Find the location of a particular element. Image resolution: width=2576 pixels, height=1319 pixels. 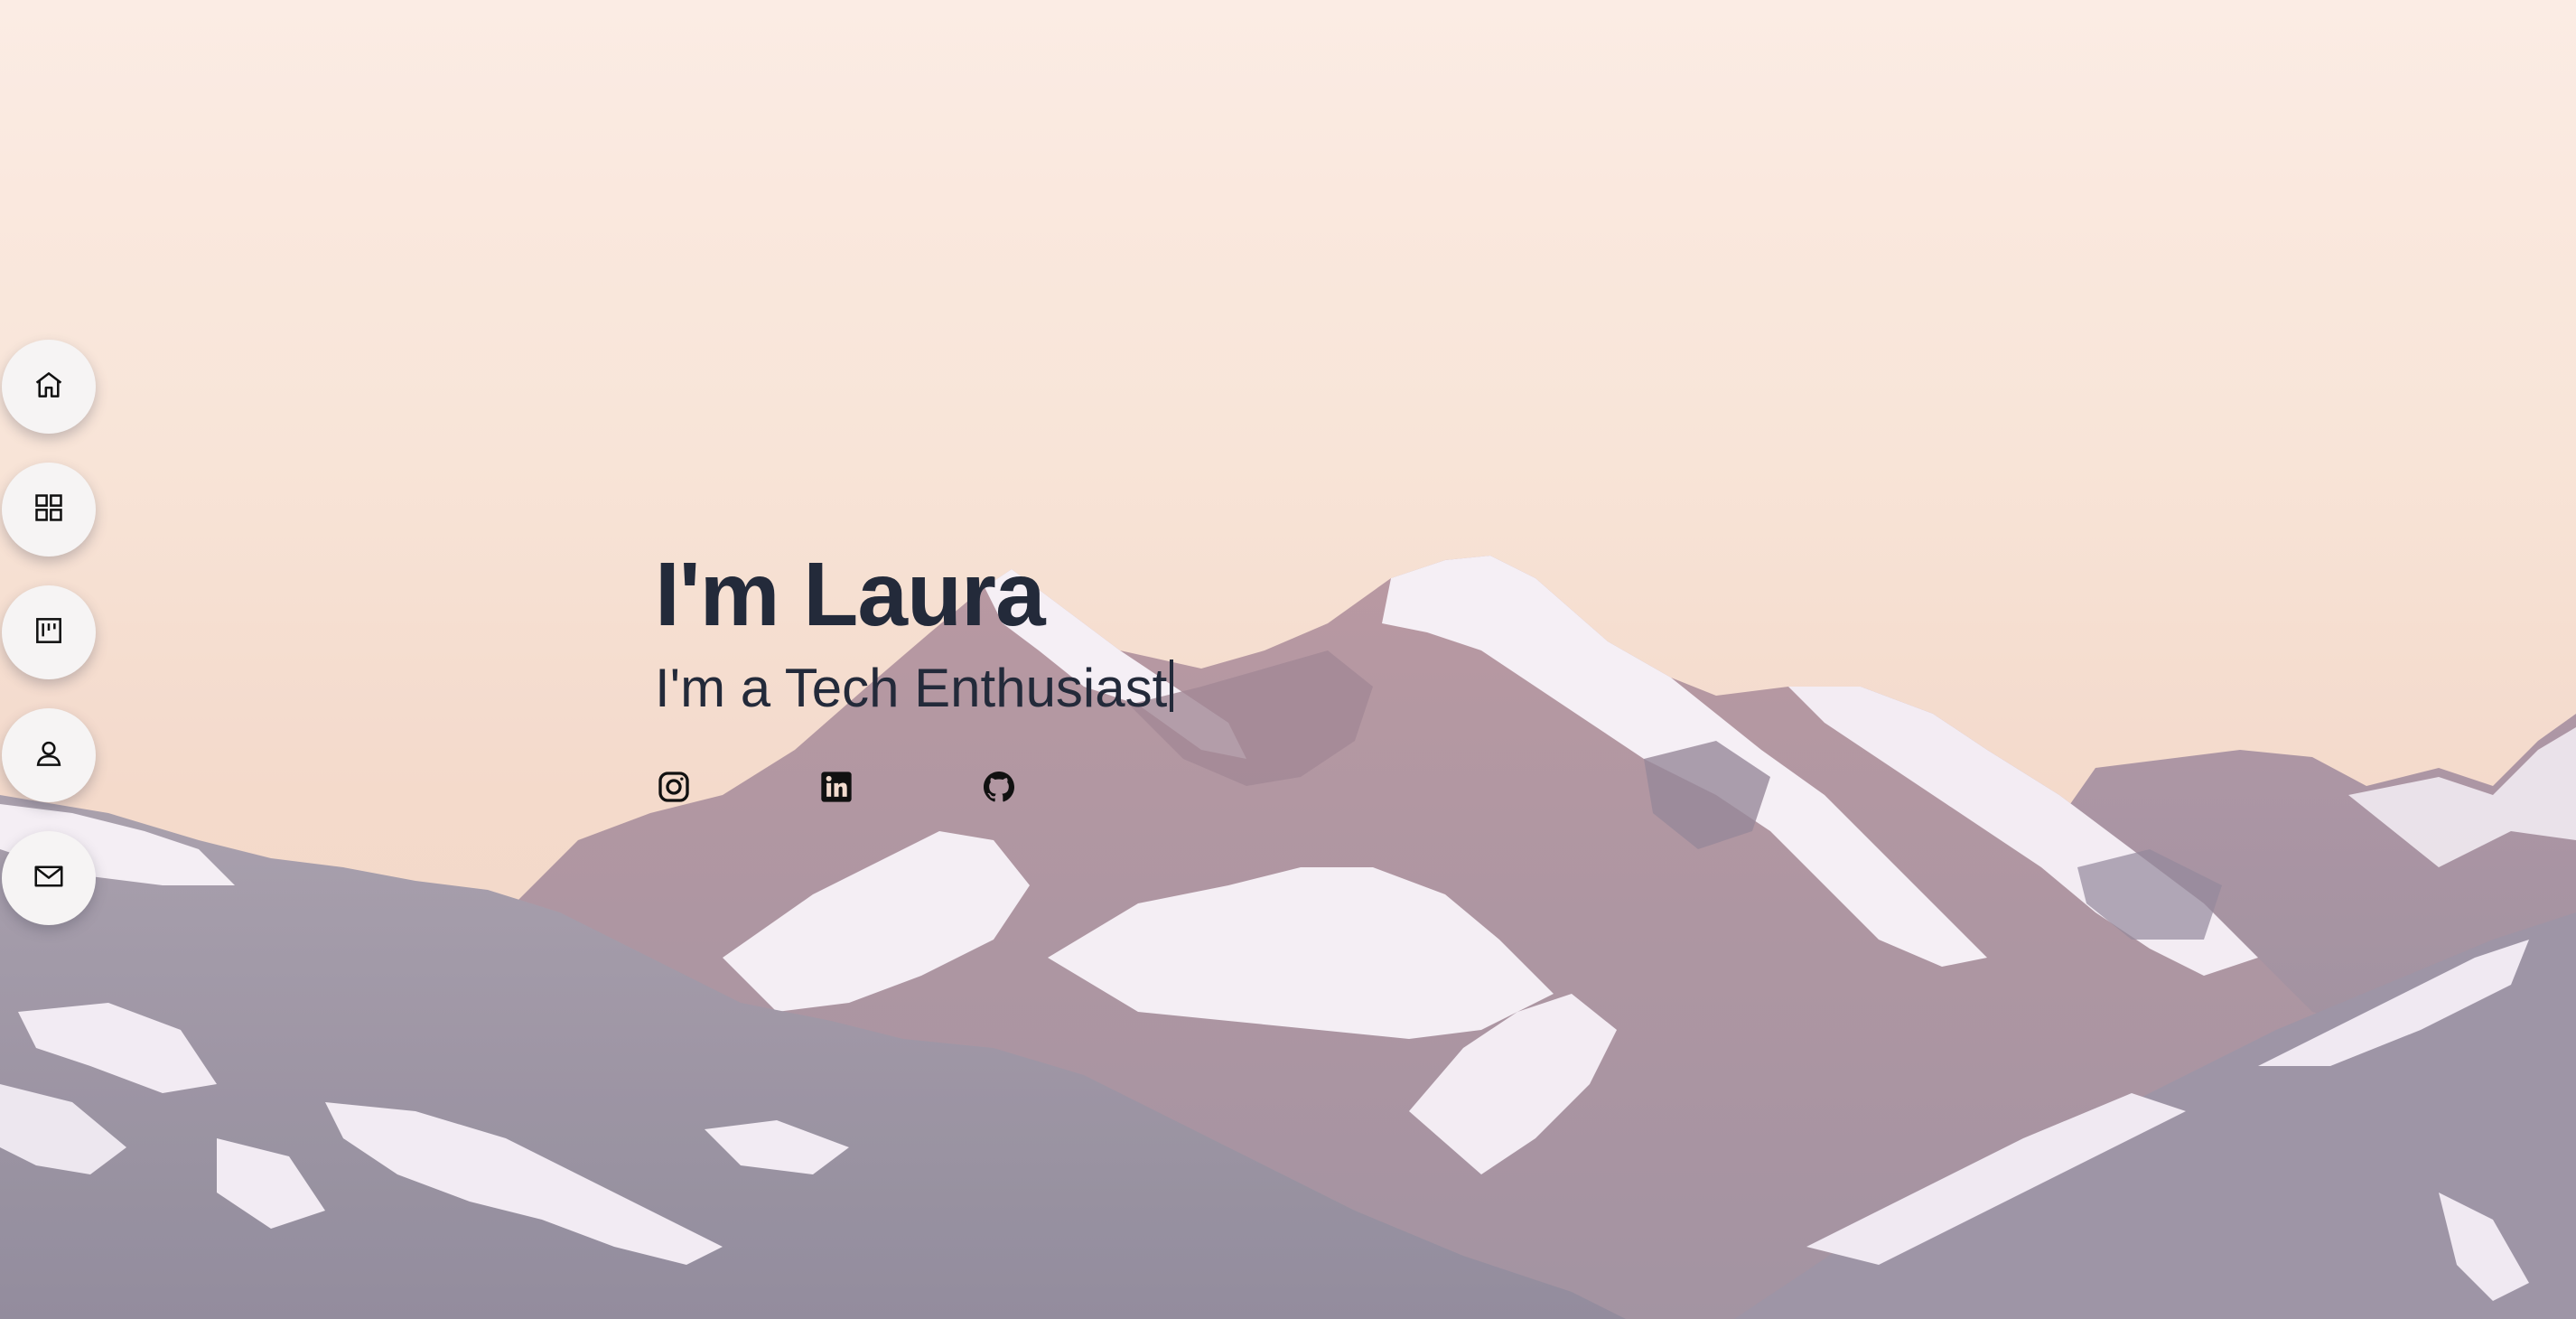

hero-subtitle: I'm a Tech Enthusiast is located at coordinates (914, 688).